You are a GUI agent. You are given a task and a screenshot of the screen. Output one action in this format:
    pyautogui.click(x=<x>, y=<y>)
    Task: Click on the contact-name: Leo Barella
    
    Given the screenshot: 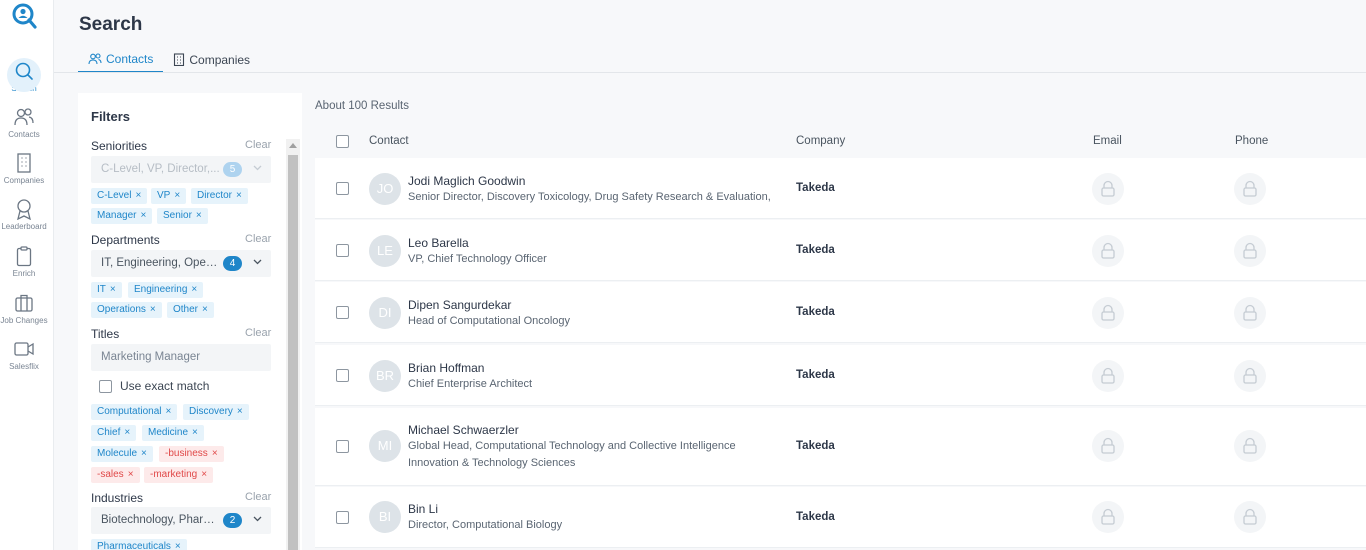 What is the action you would take?
    pyautogui.click(x=438, y=243)
    